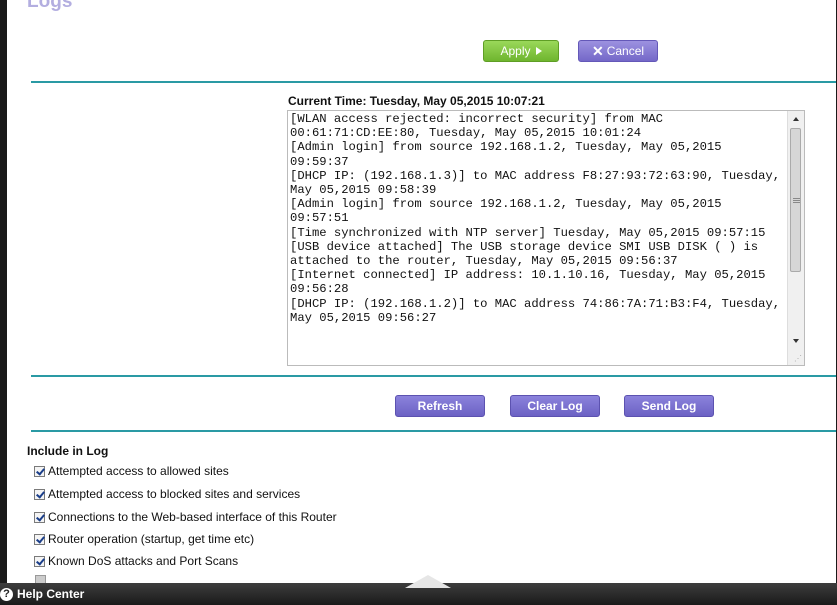 Image resolution: width=837 pixels, height=605 pixels. Describe the element at coordinates (555, 406) in the screenshot. I see `clear-log-button: Clear Log` at that location.